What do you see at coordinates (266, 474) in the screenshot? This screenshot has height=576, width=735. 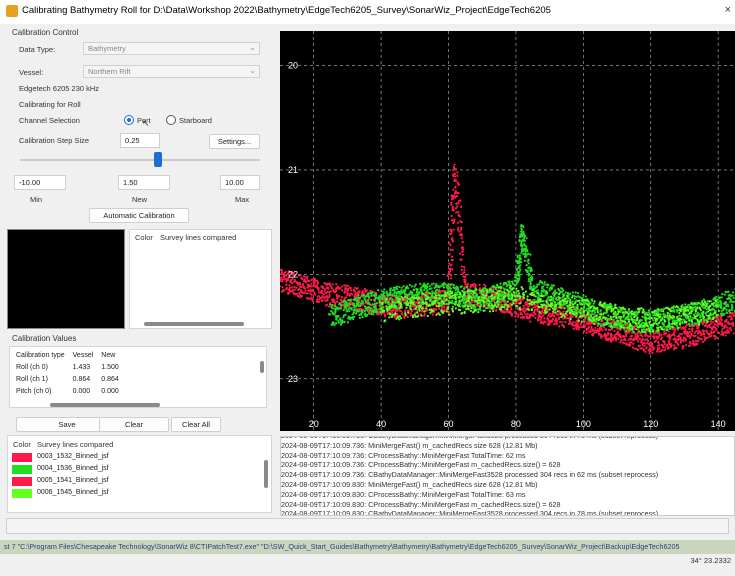 I see `survey-lines-vscroll` at bounding box center [266, 474].